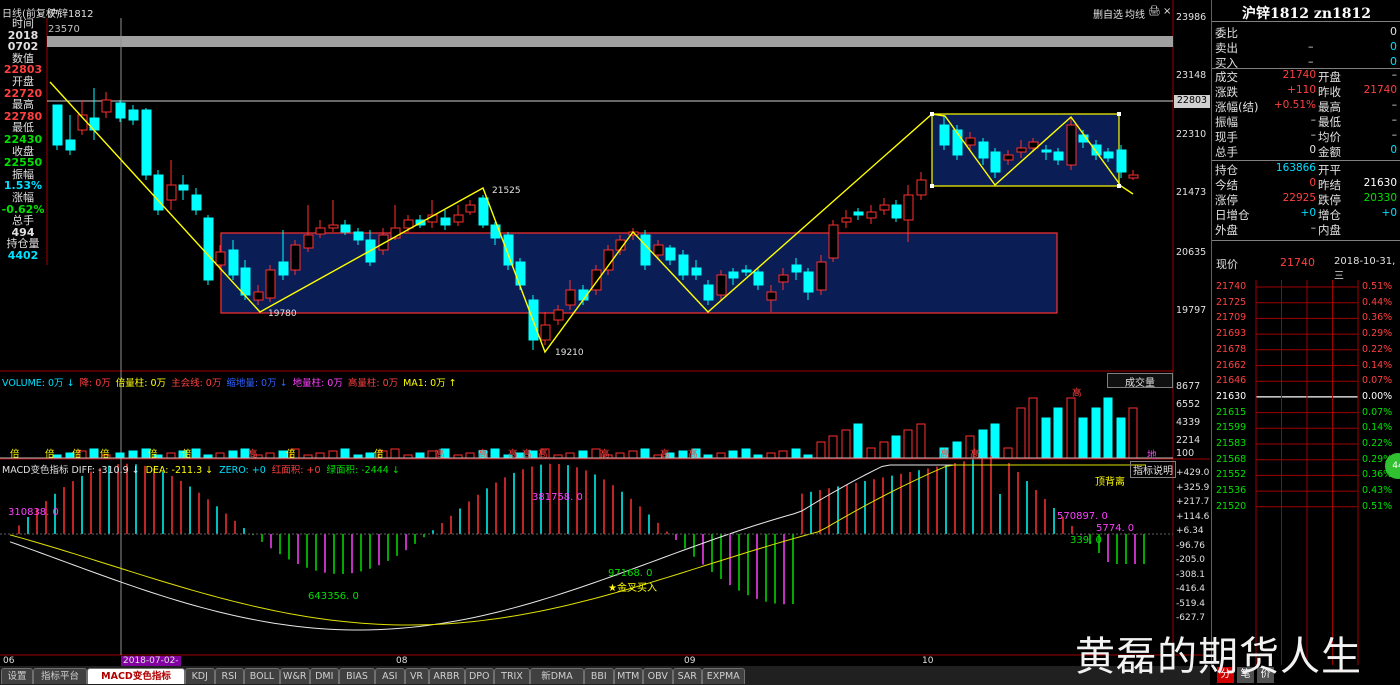 The image size is (1400, 685). I want to click on quote-label-right: 最低, so click(1329, 122).